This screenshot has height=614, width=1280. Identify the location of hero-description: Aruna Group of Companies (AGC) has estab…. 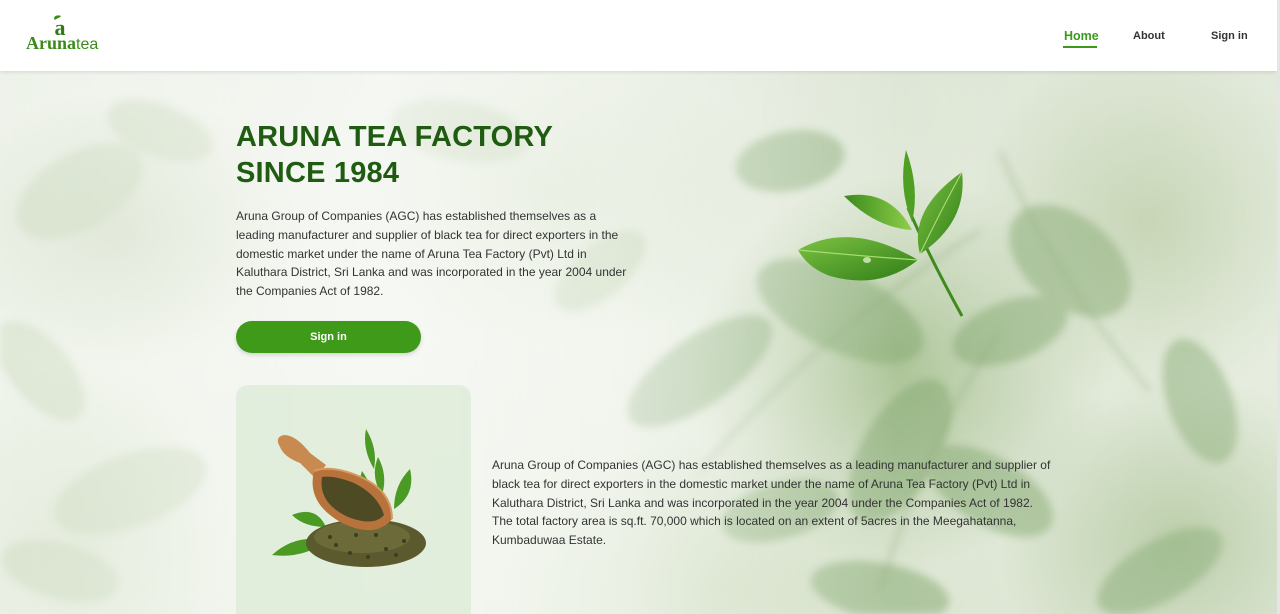
(431, 254).